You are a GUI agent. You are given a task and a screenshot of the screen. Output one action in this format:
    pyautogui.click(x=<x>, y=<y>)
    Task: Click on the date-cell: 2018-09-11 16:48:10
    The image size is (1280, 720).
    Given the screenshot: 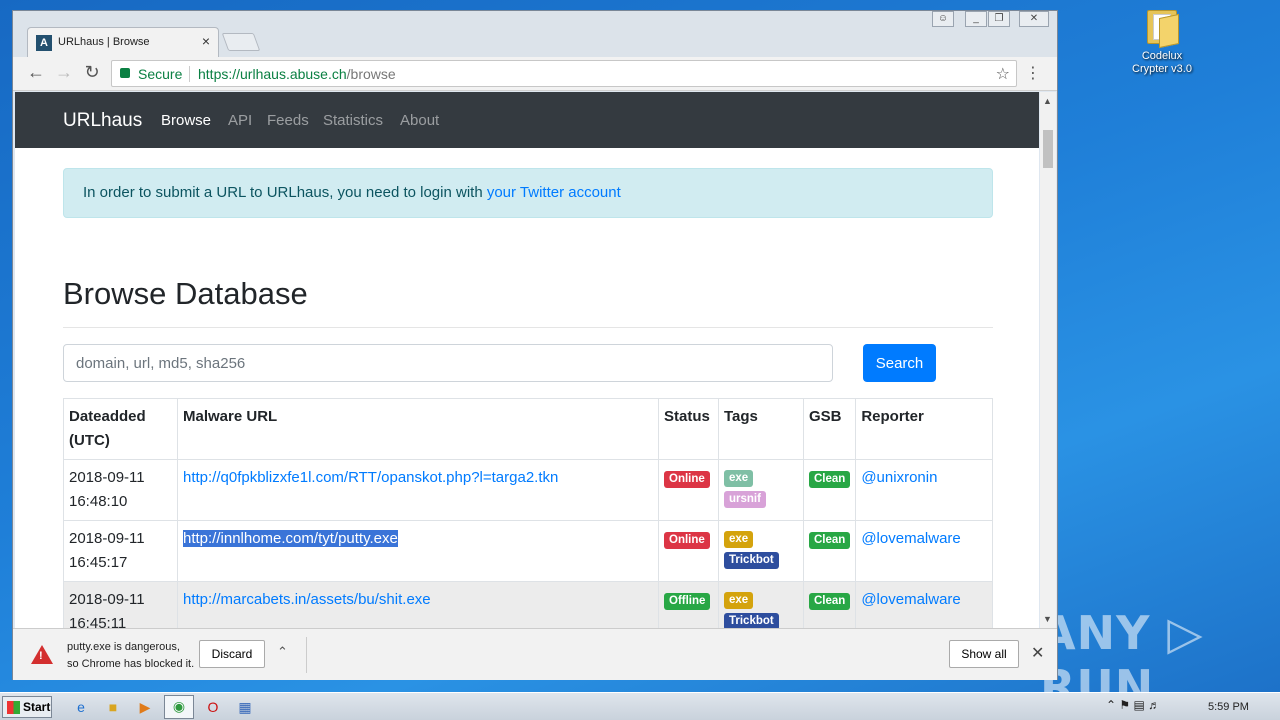 What is the action you would take?
    pyautogui.click(x=120, y=490)
    